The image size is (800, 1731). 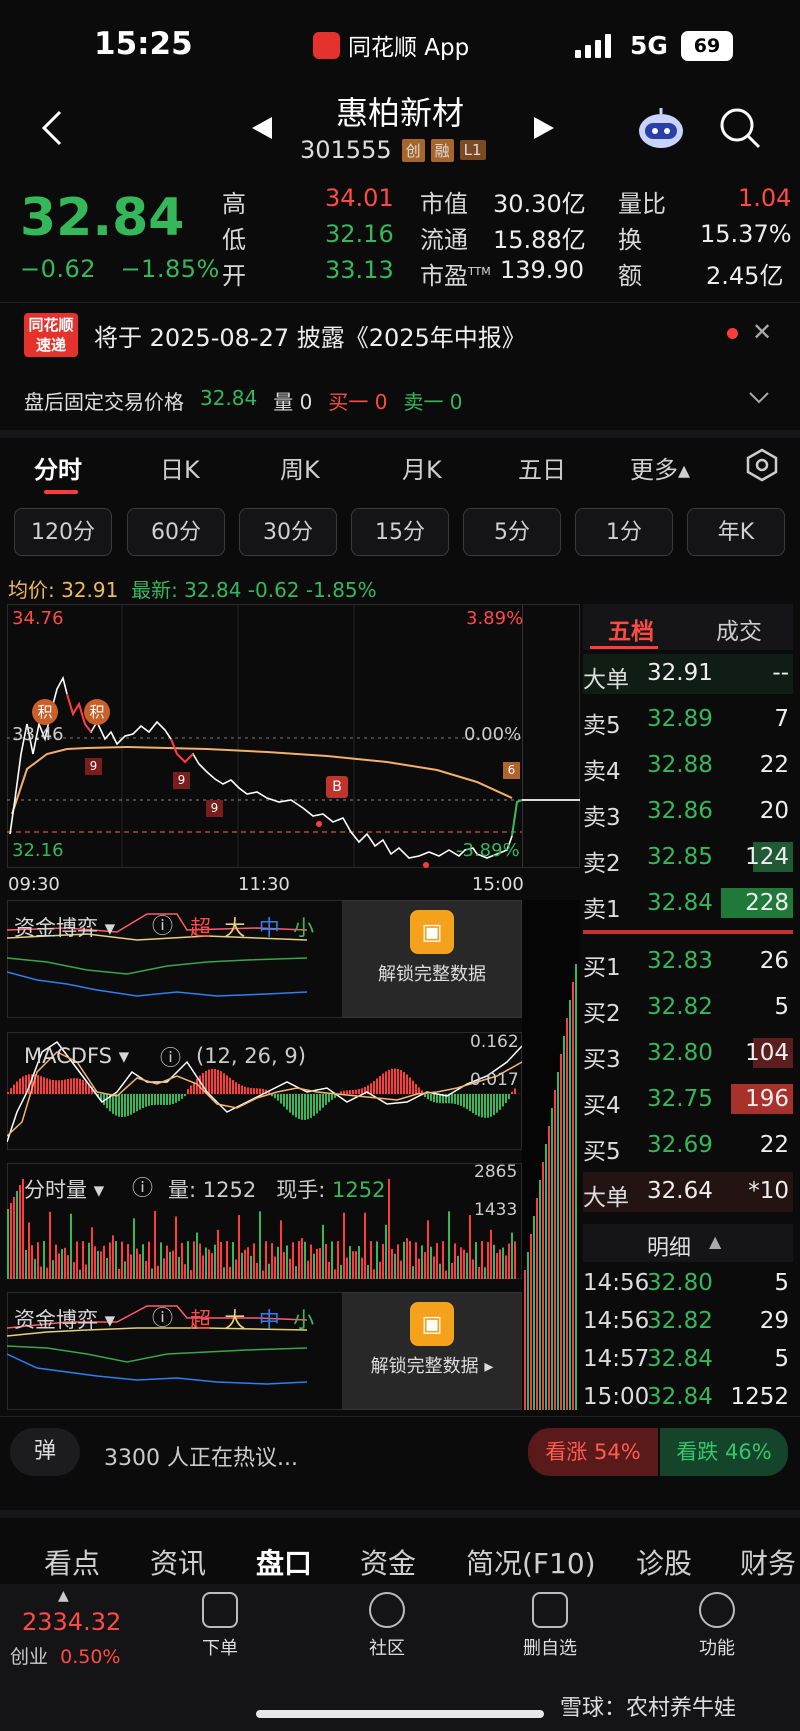 What do you see at coordinates (688, 1054) in the screenshot?
I see `buy-3-row: 买3 32.80 104` at bounding box center [688, 1054].